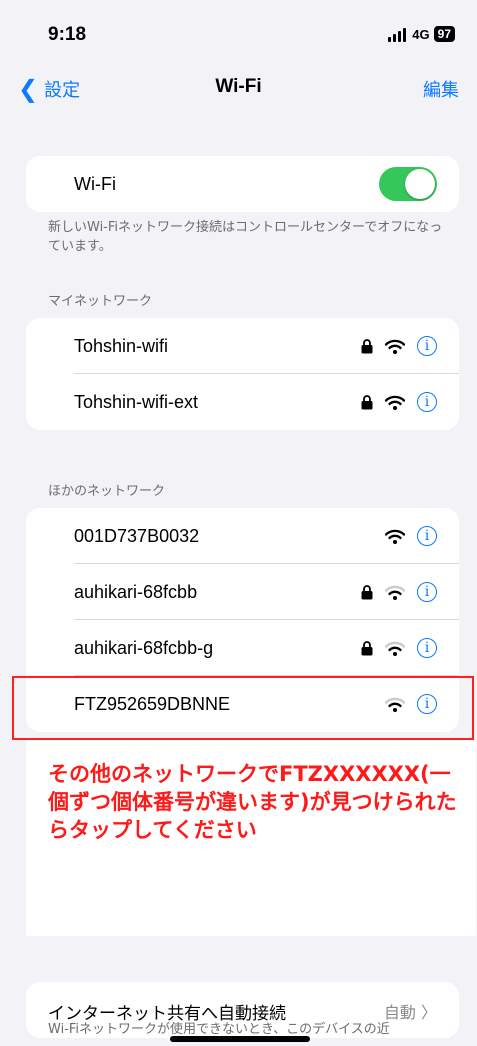 The width and height of the screenshot is (477, 1046). What do you see at coordinates (397, 35) in the screenshot?
I see `signal-icon` at bounding box center [397, 35].